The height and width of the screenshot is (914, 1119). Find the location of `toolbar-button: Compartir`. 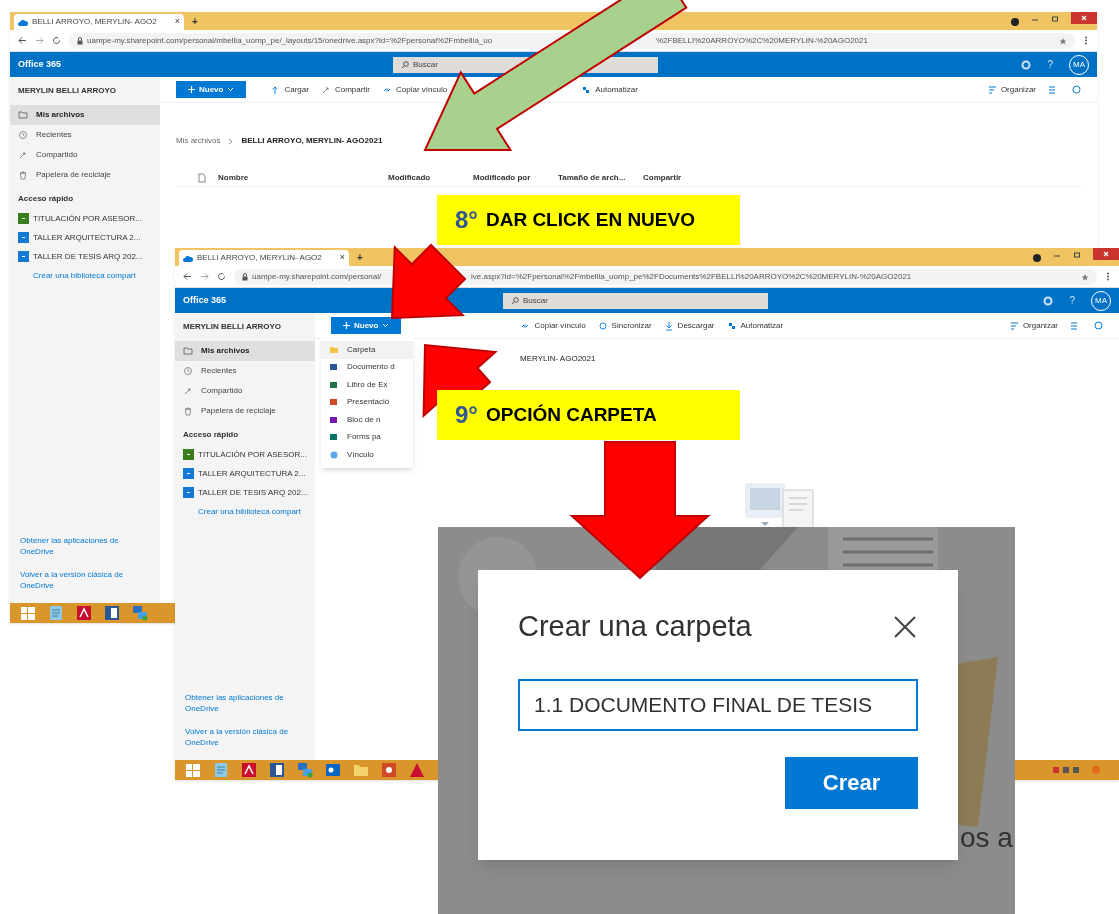

toolbar-button: Compartir is located at coordinates (345, 89).